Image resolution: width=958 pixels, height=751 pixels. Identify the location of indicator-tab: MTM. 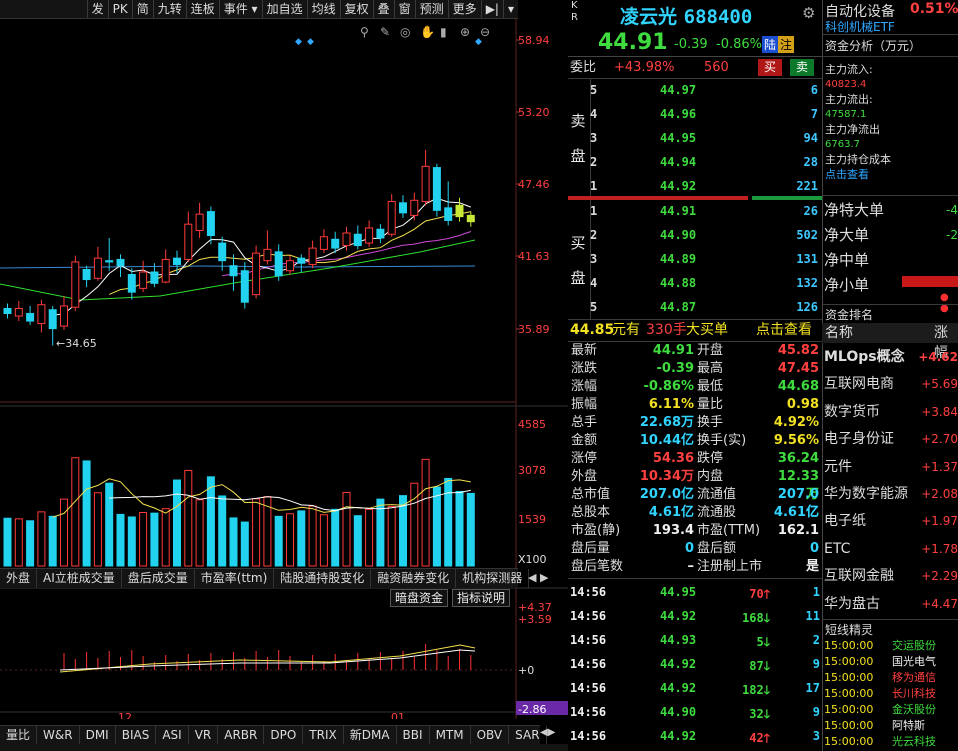
(450, 735).